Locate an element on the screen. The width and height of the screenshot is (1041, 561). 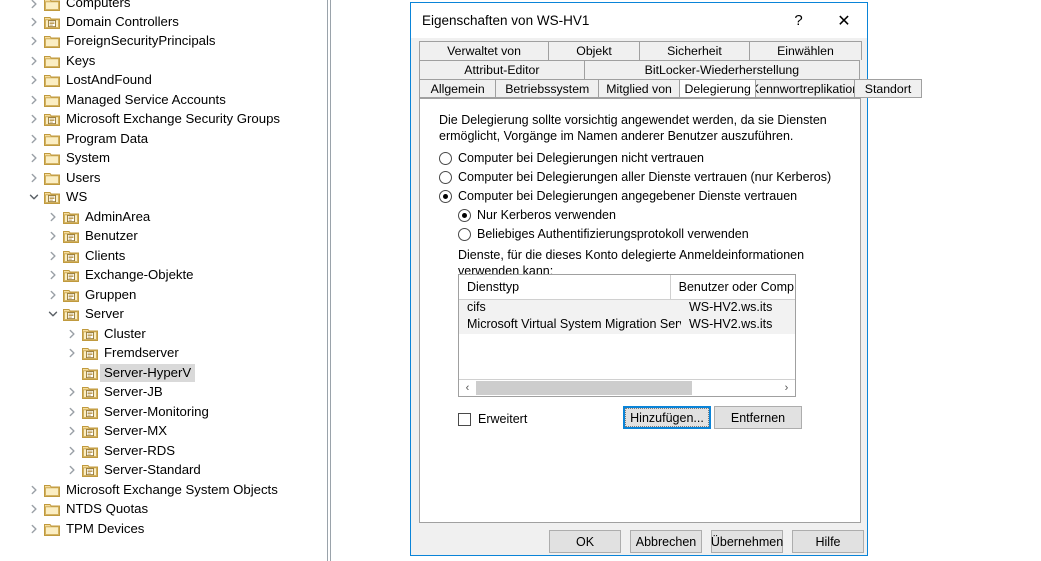
tree-item-exchange-objekte: Exchange-Objekte is located at coordinates (163, 276).